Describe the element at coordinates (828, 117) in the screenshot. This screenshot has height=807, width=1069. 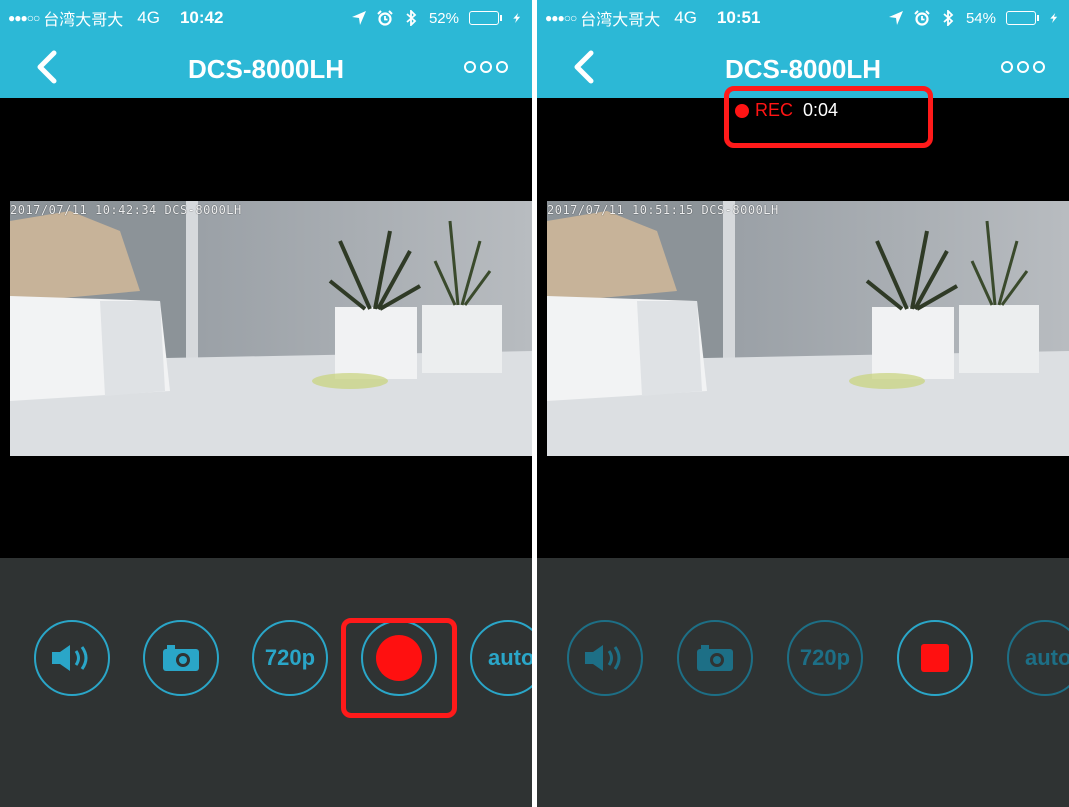
I see `recording-indicator-highlight` at that location.